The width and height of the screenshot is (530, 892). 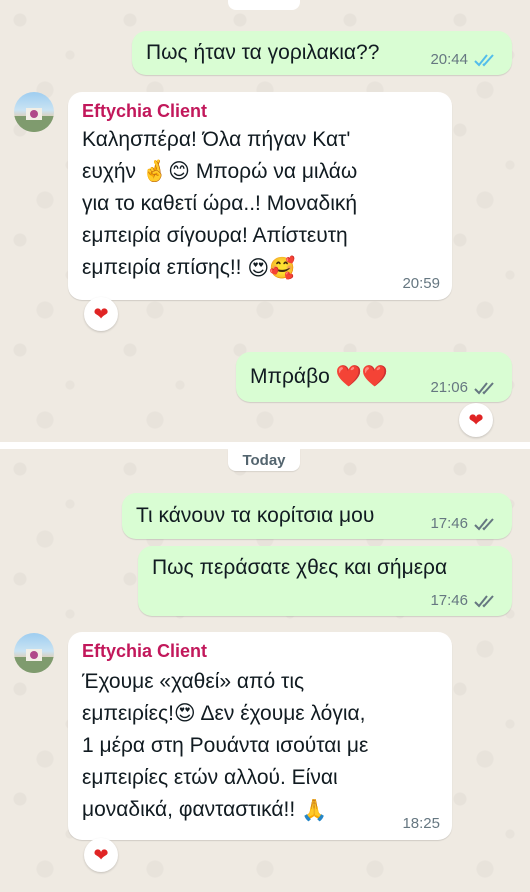 I want to click on message-line: Μπράβο ❤️❤️, so click(x=319, y=377).